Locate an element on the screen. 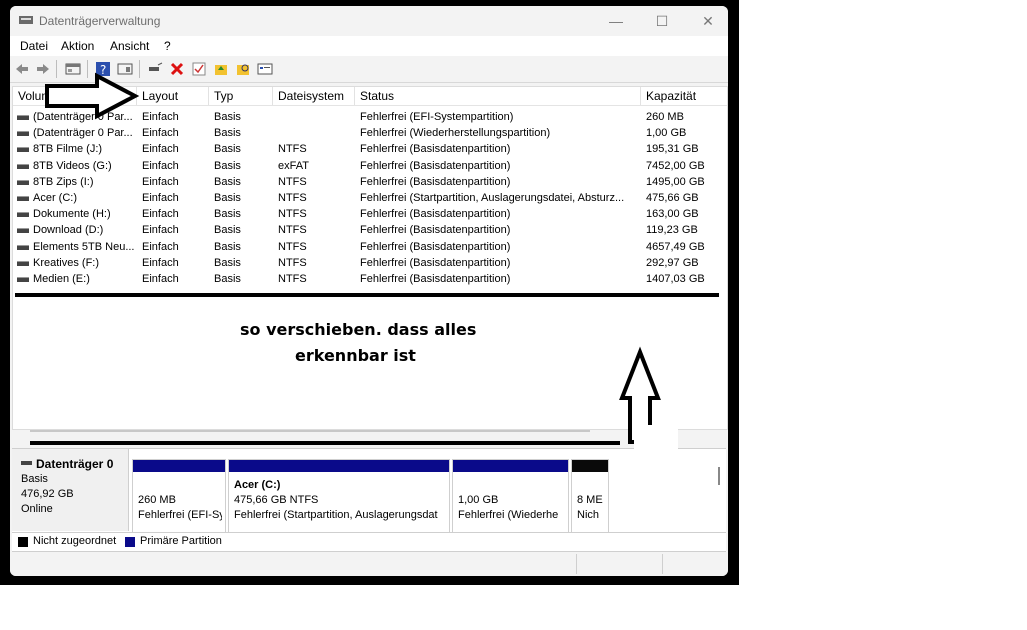 The image size is (1027, 630). annotation-text-line1: so verschieben. dass alles is located at coordinates (358, 329).